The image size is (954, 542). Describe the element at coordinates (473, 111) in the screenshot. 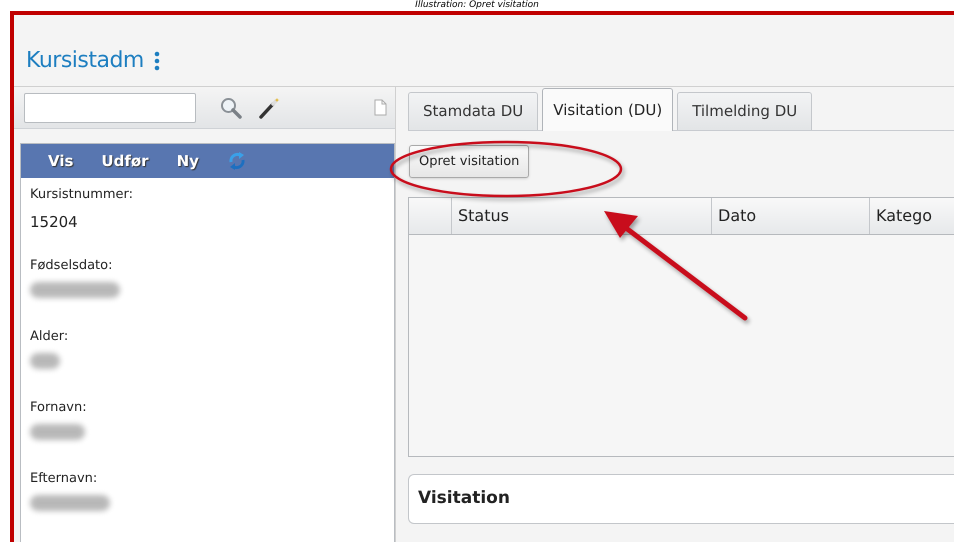

I see `tab: Stamdata DU` at that location.